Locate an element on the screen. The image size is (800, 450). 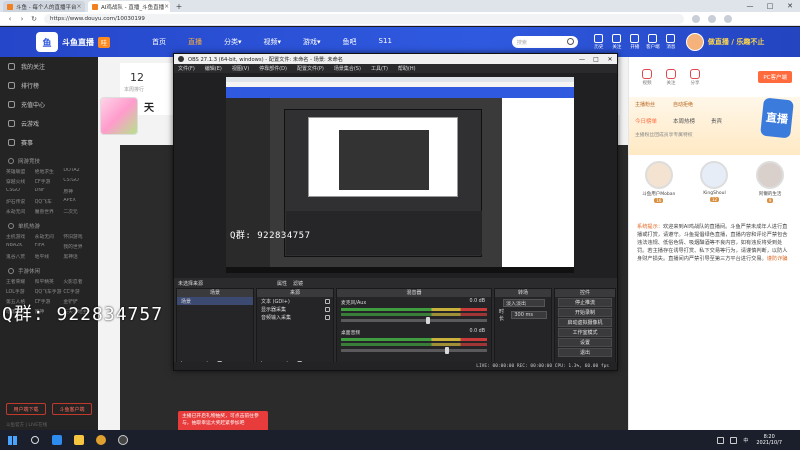
nav-live: 直播 is located at coordinates (195, 42).